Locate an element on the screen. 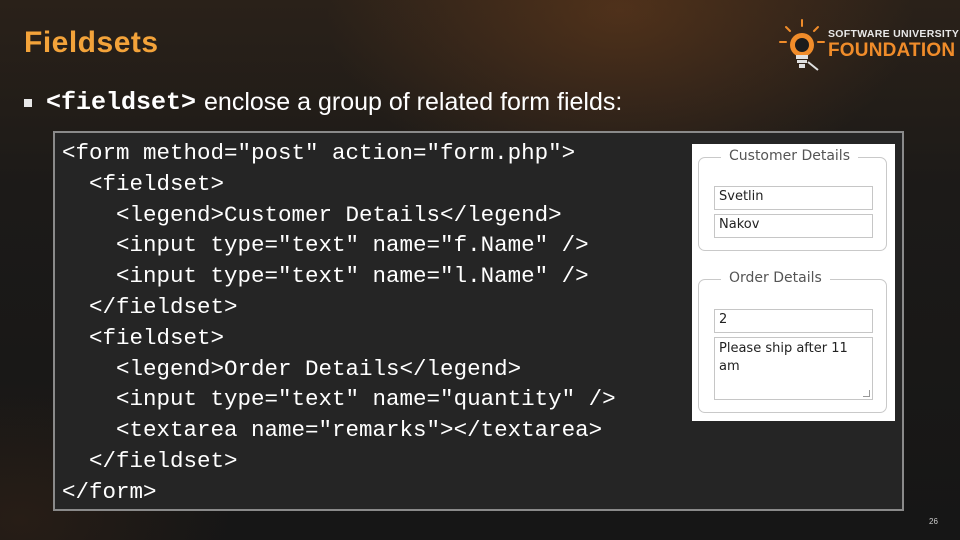 The width and height of the screenshot is (960, 540). bullet-square-icon is located at coordinates (28, 103).